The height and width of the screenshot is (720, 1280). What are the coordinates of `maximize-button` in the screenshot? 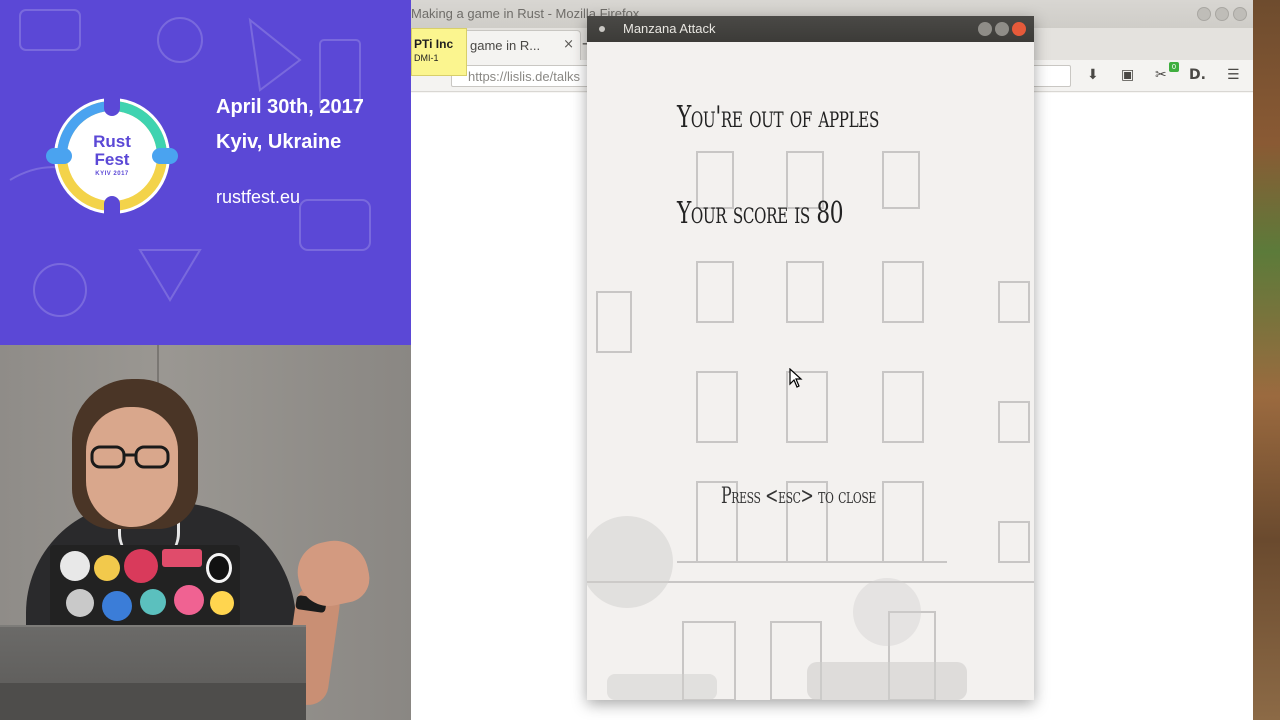 It's located at (1222, 14).